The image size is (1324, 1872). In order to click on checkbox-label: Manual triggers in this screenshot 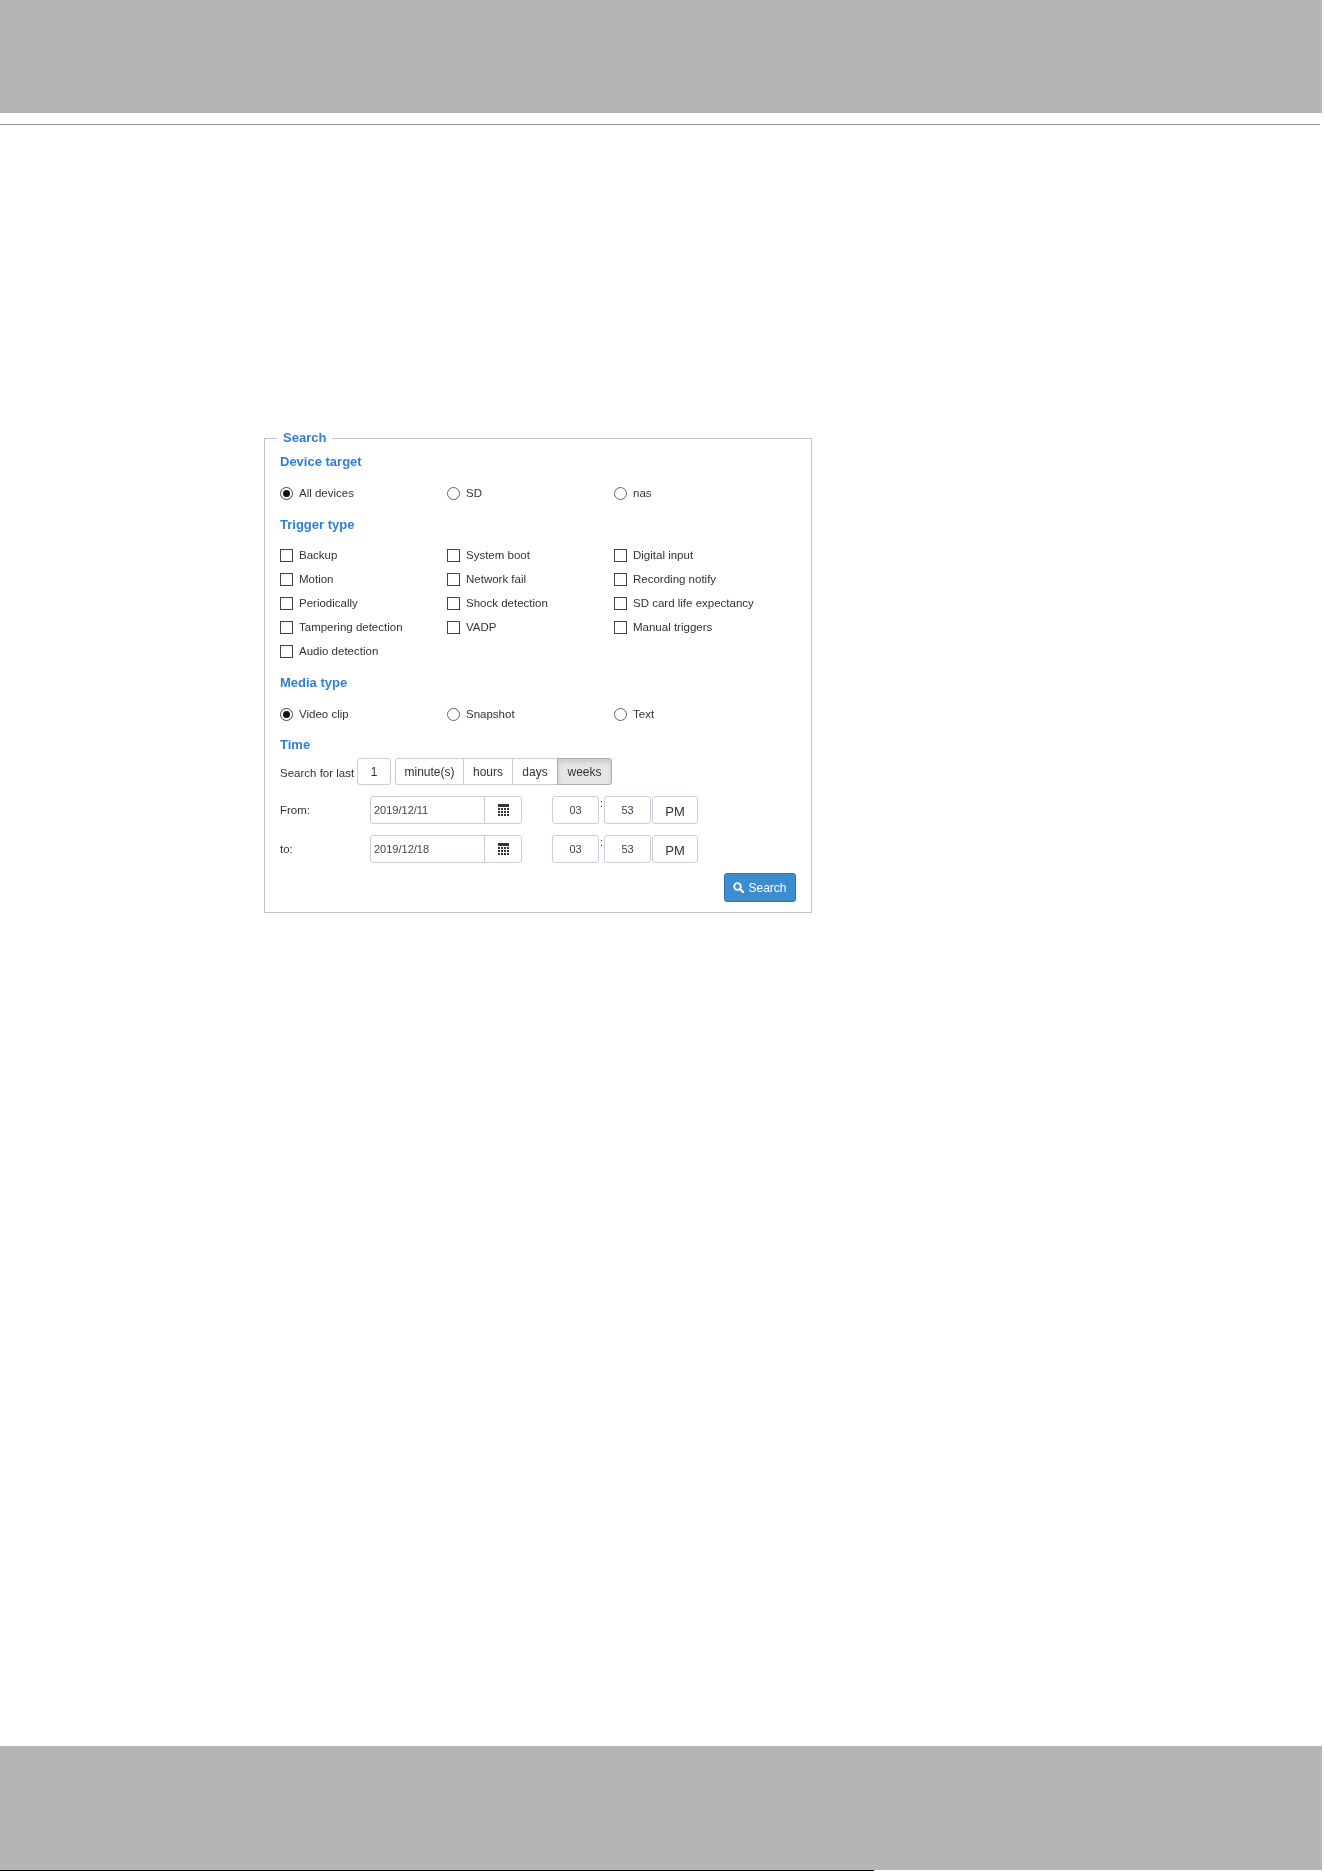, I will do `click(673, 627)`.